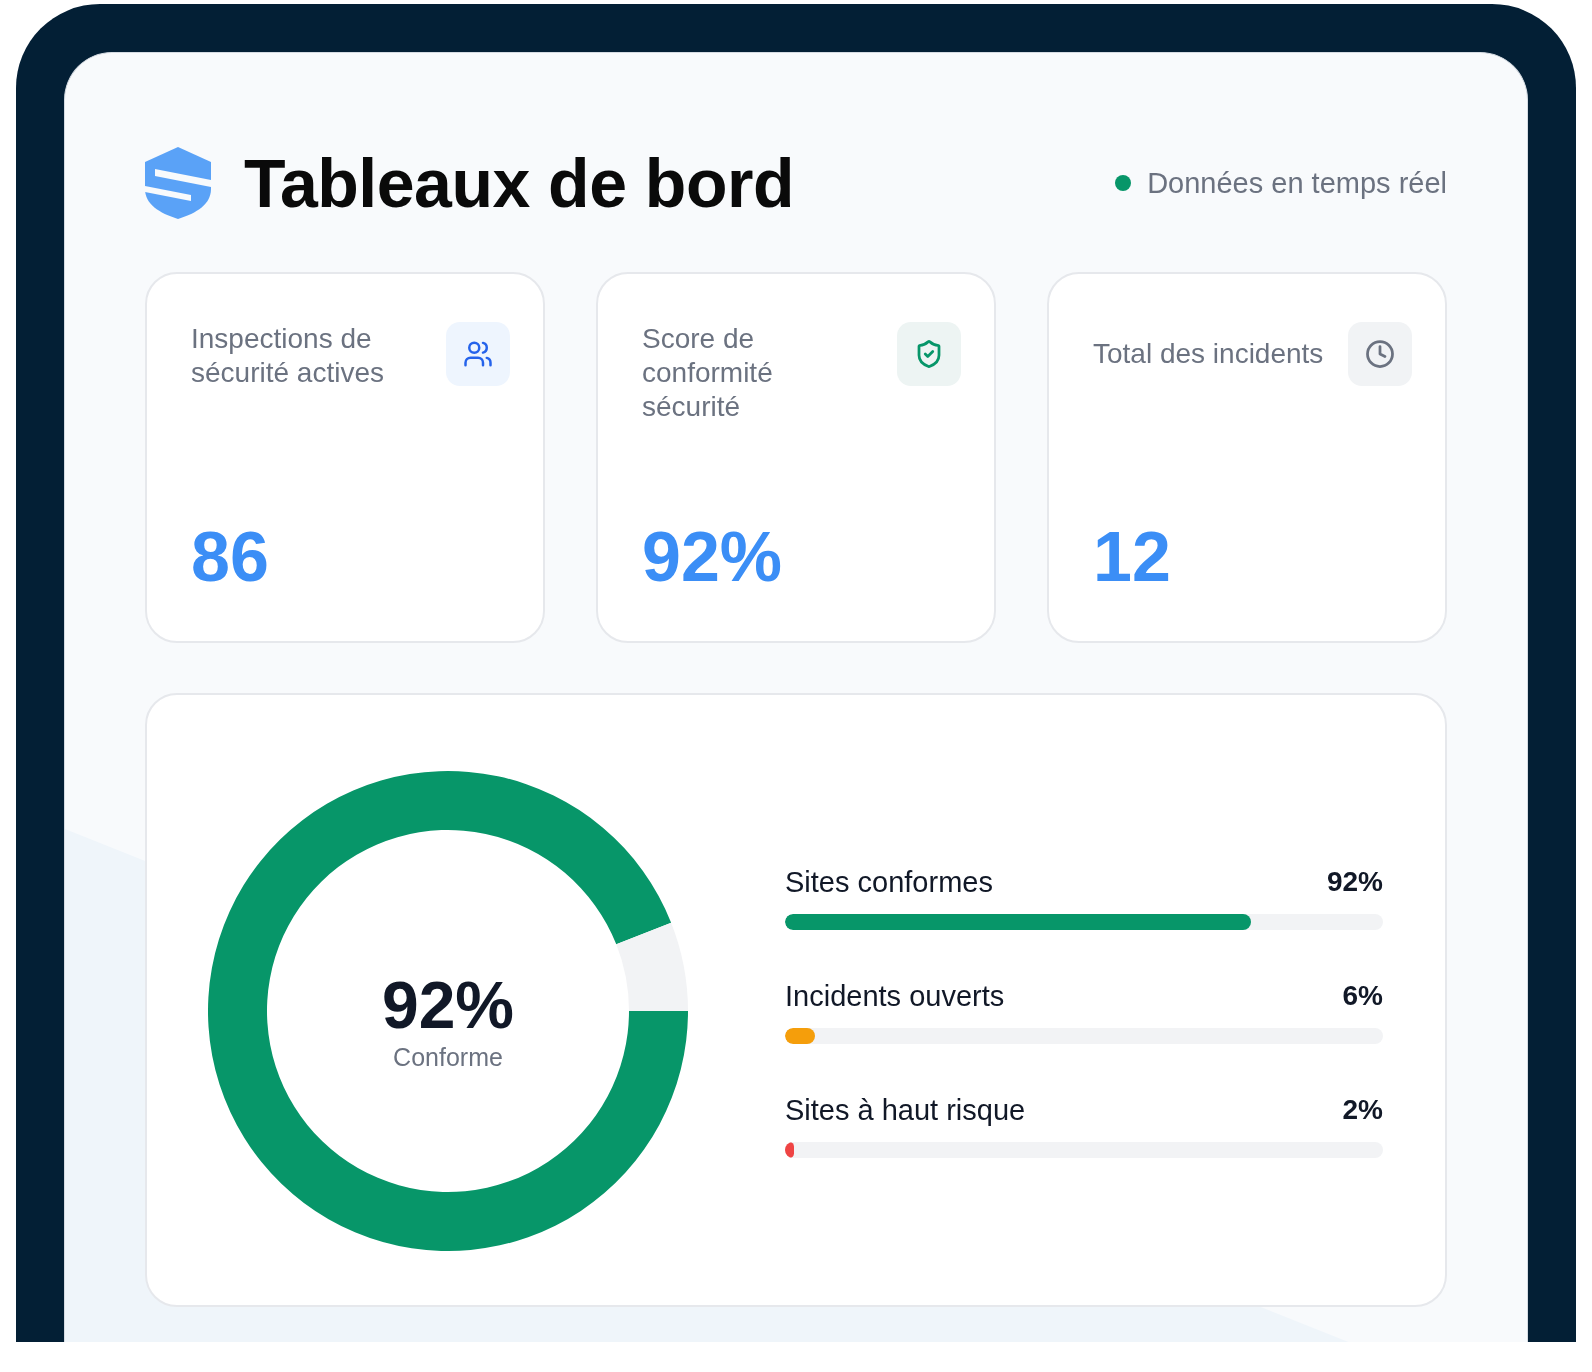 The height and width of the screenshot is (1372, 1592). What do you see at coordinates (448, 1005) in the screenshot?
I see `ring-value: 92%` at bounding box center [448, 1005].